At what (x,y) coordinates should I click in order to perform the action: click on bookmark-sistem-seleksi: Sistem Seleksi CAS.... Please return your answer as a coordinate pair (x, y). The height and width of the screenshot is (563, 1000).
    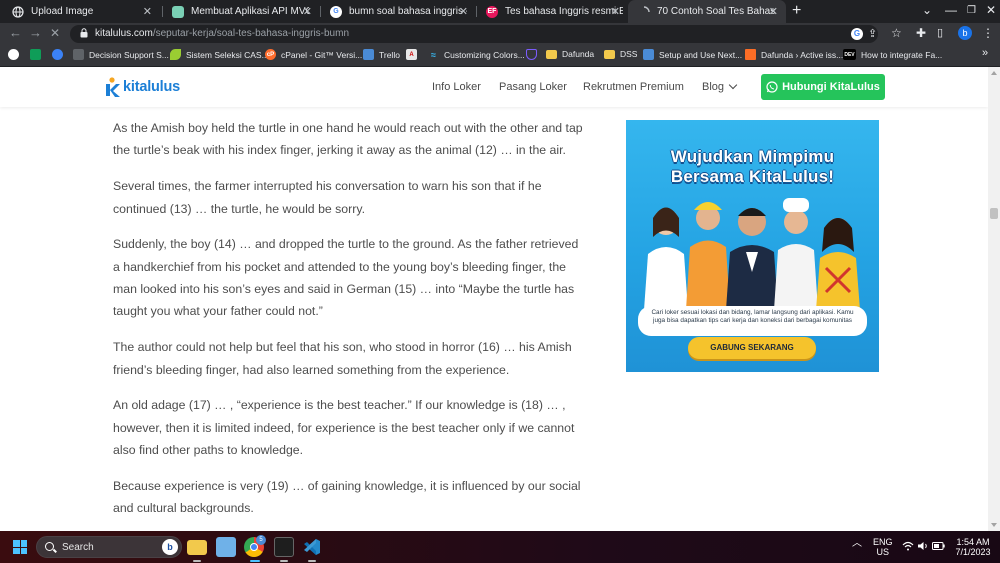
    Looking at the image, I should click on (219, 54).